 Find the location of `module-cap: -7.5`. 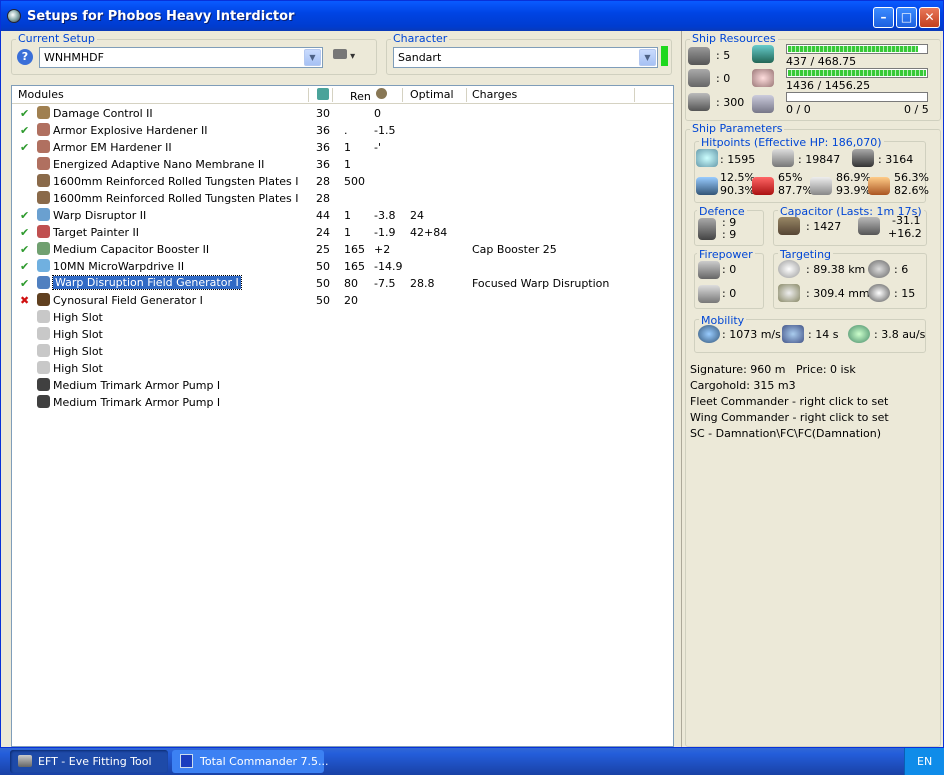

module-cap: -7.5 is located at coordinates (385, 283).